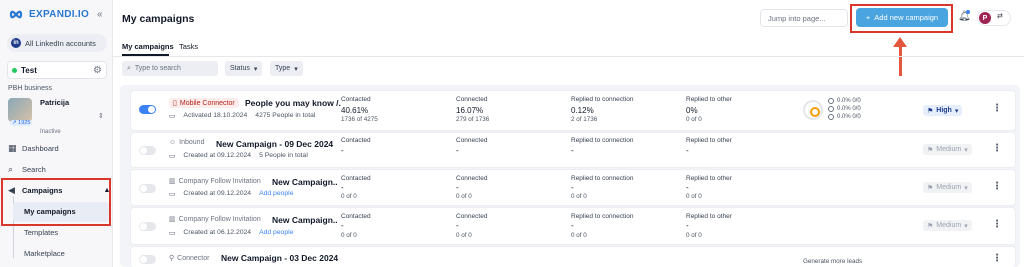 This screenshot has width=1024, height=267. What do you see at coordinates (175, 103) in the screenshot?
I see `mobile-icon: ▯` at bounding box center [175, 103].